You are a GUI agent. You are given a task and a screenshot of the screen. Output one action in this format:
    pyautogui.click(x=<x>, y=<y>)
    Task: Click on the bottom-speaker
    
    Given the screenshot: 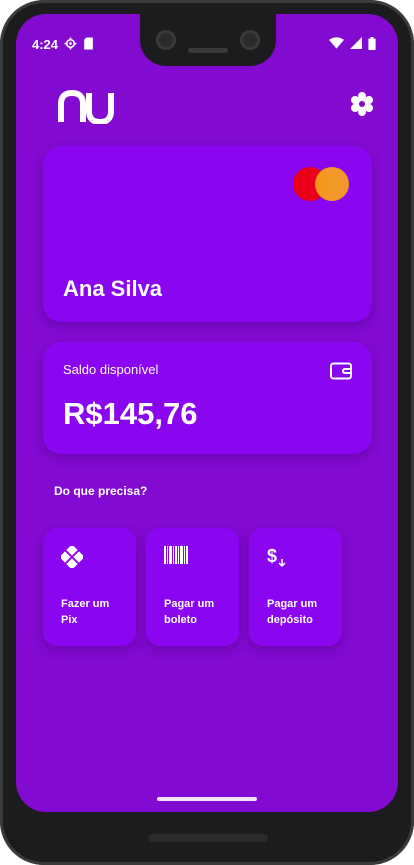 What is the action you would take?
    pyautogui.click(x=208, y=838)
    